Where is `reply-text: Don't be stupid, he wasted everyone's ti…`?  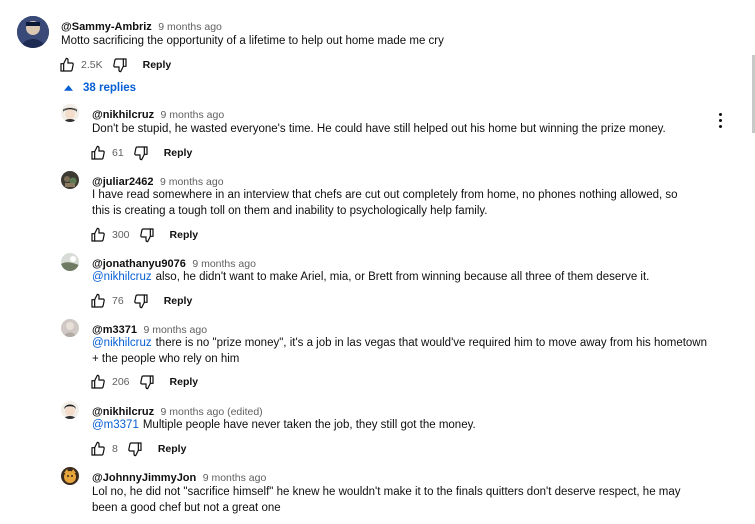 reply-text: Don't be stupid, he wasted everyone's ti… is located at coordinates (397, 129).